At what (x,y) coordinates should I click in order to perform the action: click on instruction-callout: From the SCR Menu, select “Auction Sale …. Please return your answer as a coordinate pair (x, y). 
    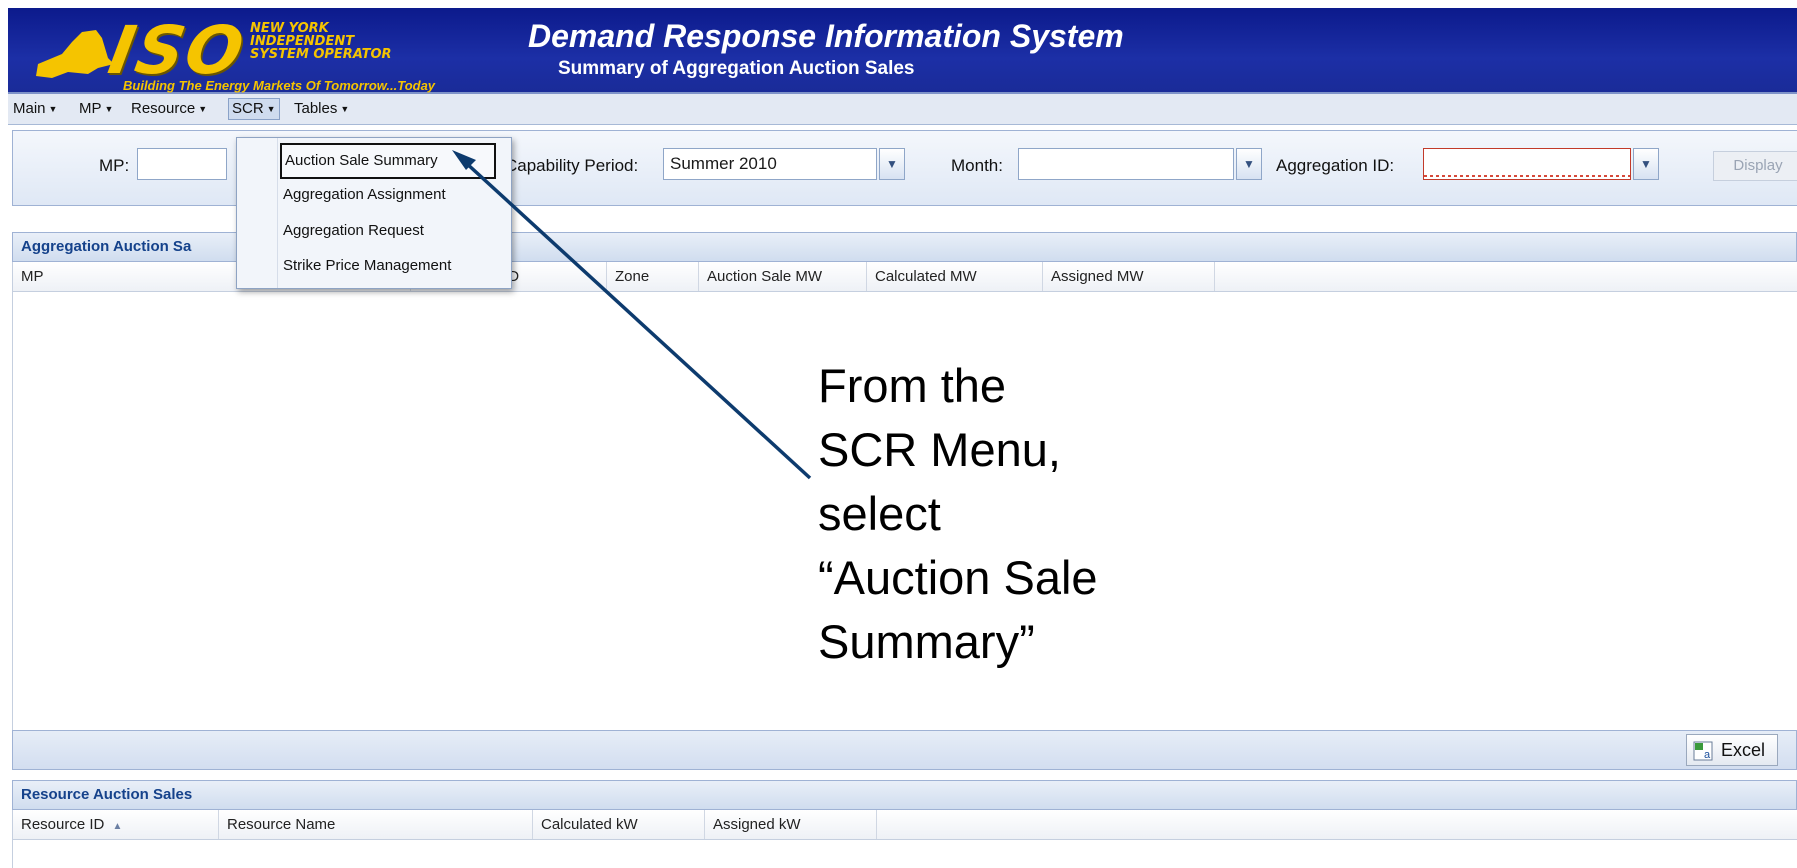
    Looking at the image, I should click on (958, 513).